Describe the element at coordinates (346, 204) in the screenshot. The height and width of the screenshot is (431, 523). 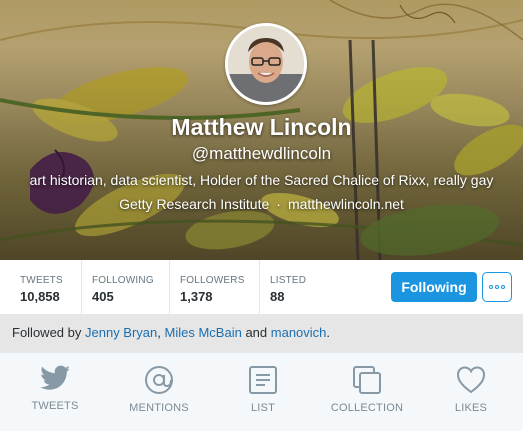
I see `website-link: matthewlincoln.net` at that location.